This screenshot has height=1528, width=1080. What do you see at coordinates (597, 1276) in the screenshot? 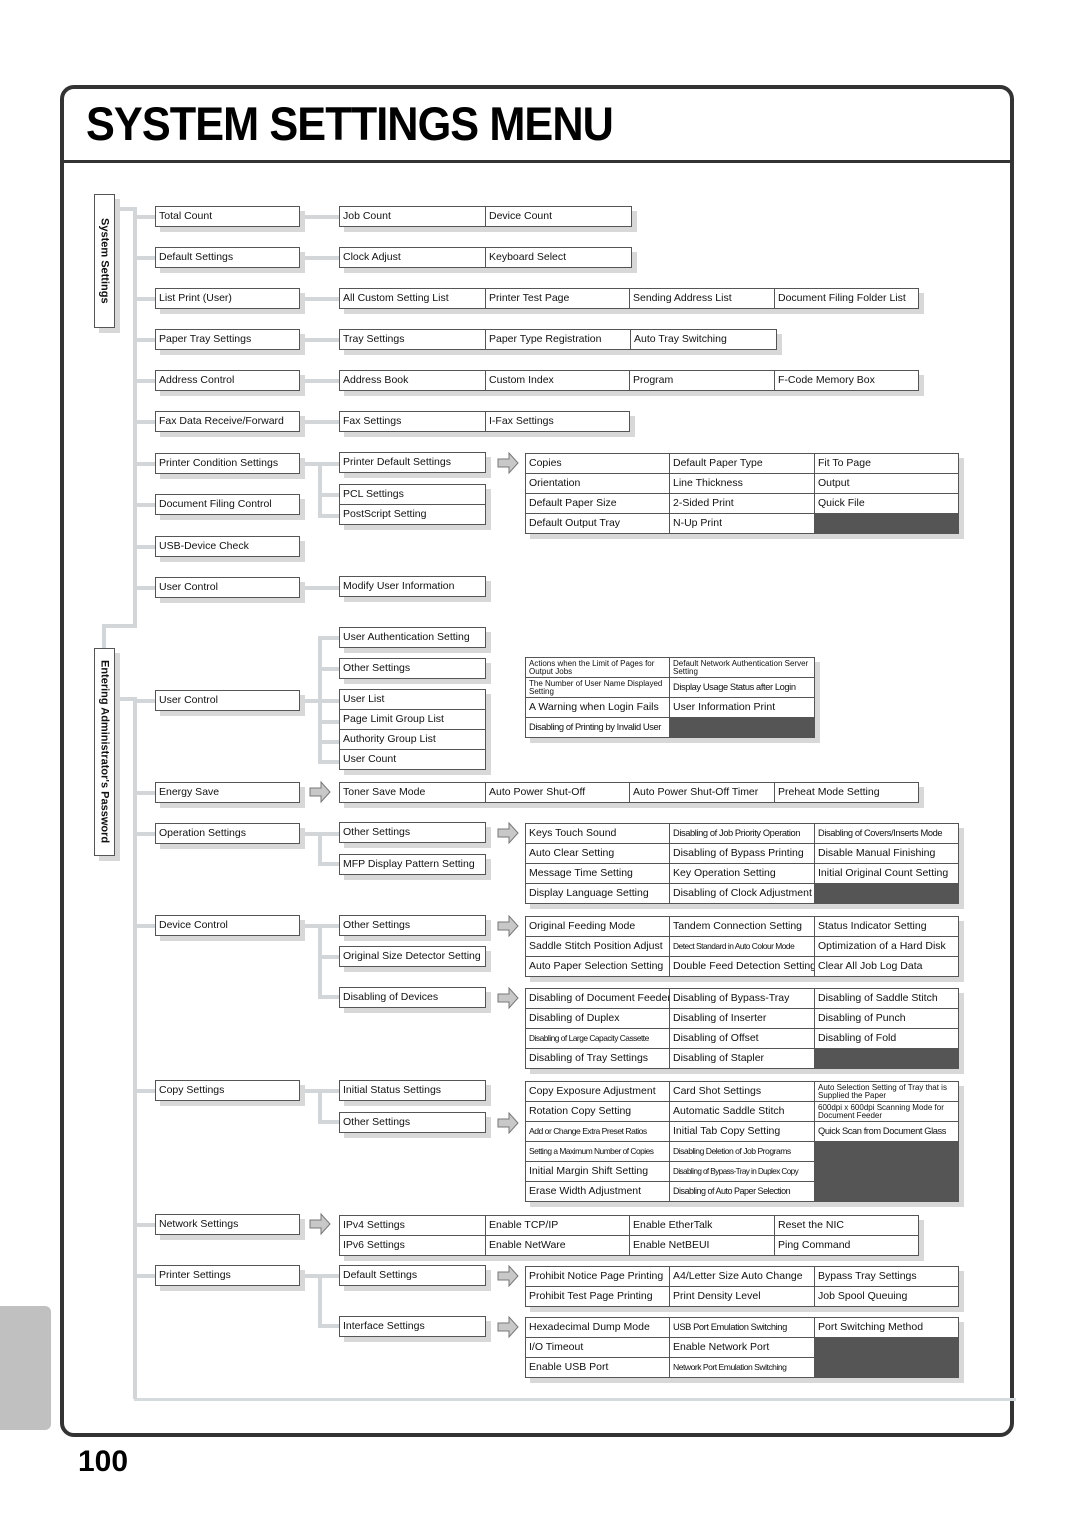
I see `option-prohibit-notice-page: Prohibit Notice Page Printing` at bounding box center [597, 1276].